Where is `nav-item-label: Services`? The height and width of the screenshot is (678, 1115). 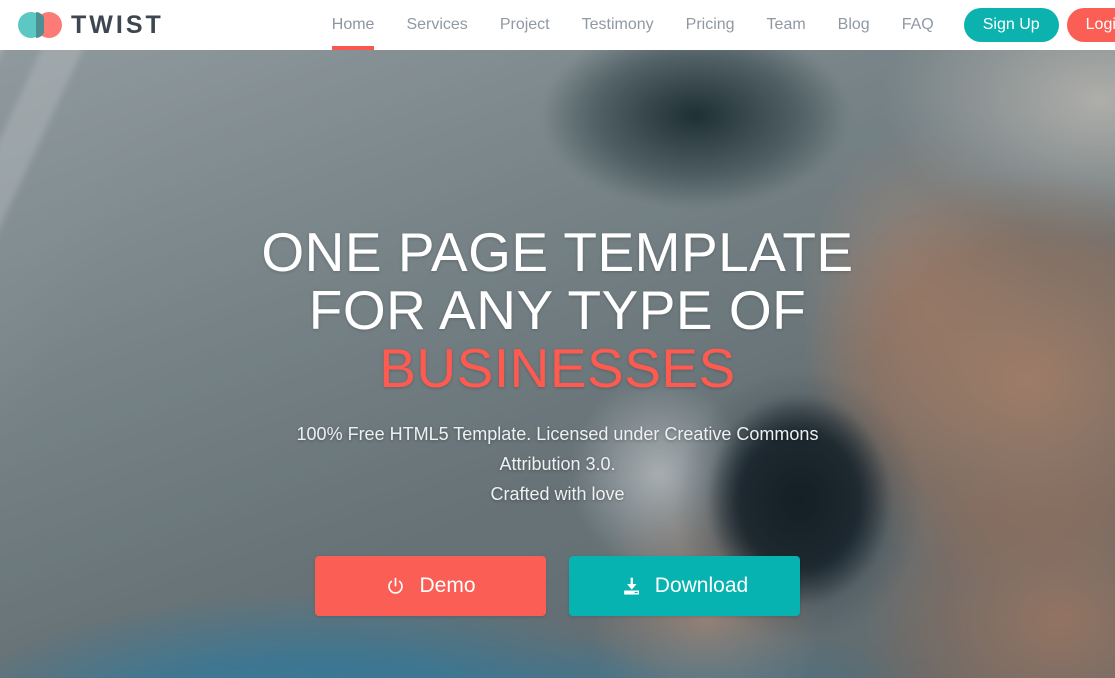
nav-item-label: Services is located at coordinates (437, 24).